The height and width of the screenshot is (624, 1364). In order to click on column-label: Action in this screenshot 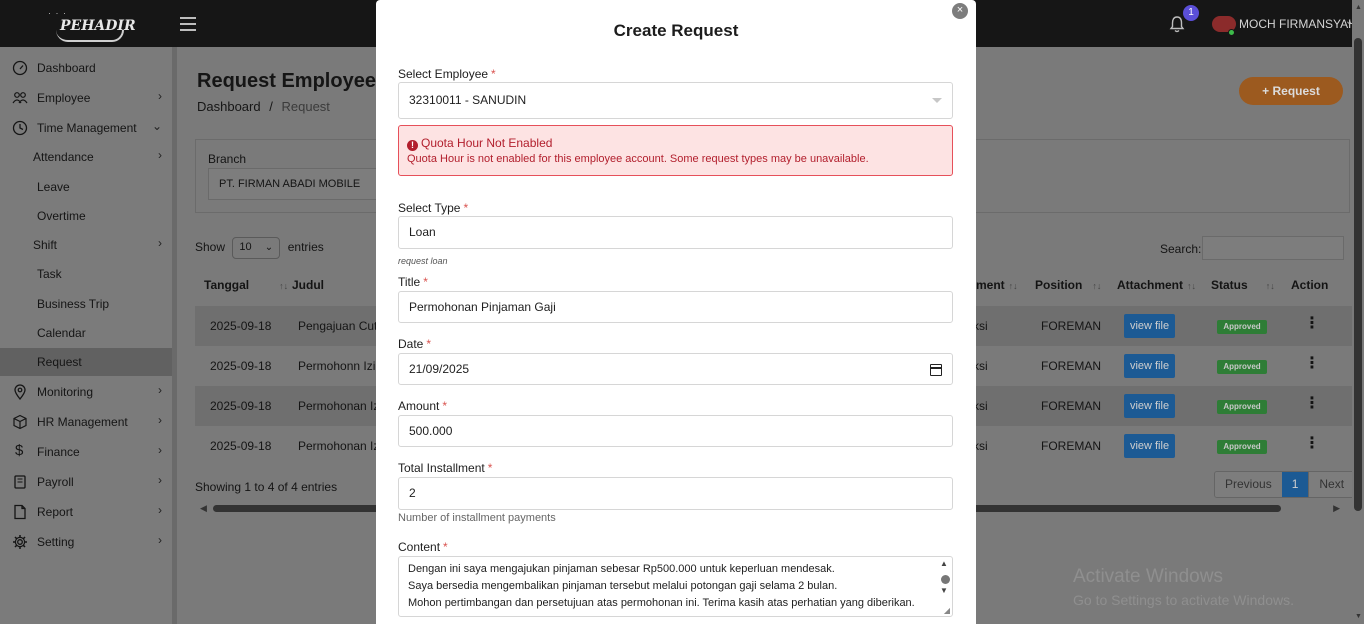, I will do `click(1310, 285)`.